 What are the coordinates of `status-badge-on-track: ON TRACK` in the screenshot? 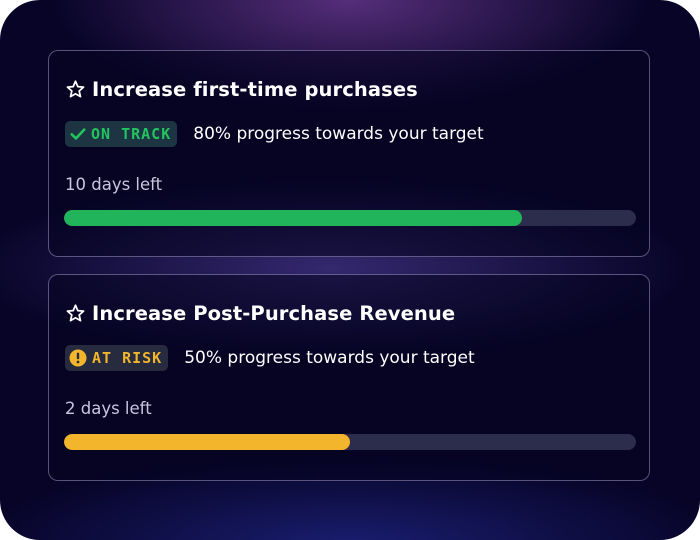 It's located at (121, 134).